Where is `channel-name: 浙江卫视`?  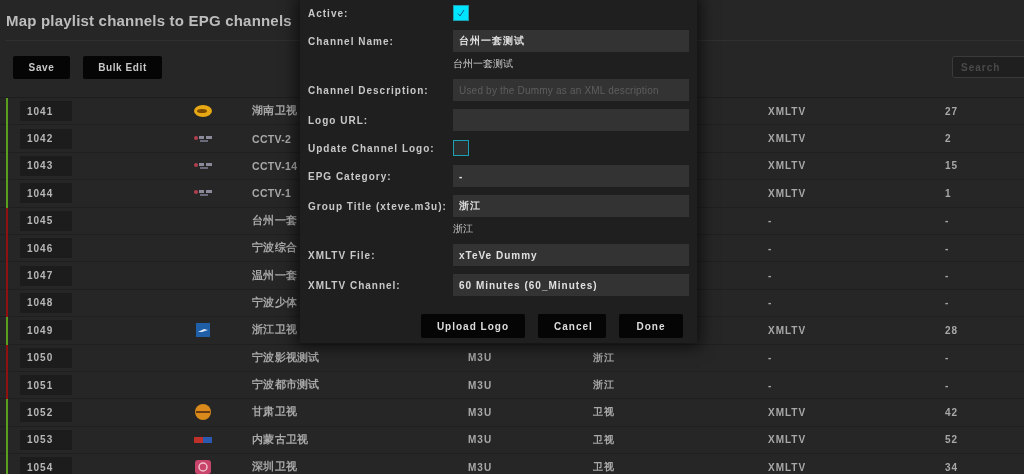 channel-name: 浙江卫视 is located at coordinates (275, 329).